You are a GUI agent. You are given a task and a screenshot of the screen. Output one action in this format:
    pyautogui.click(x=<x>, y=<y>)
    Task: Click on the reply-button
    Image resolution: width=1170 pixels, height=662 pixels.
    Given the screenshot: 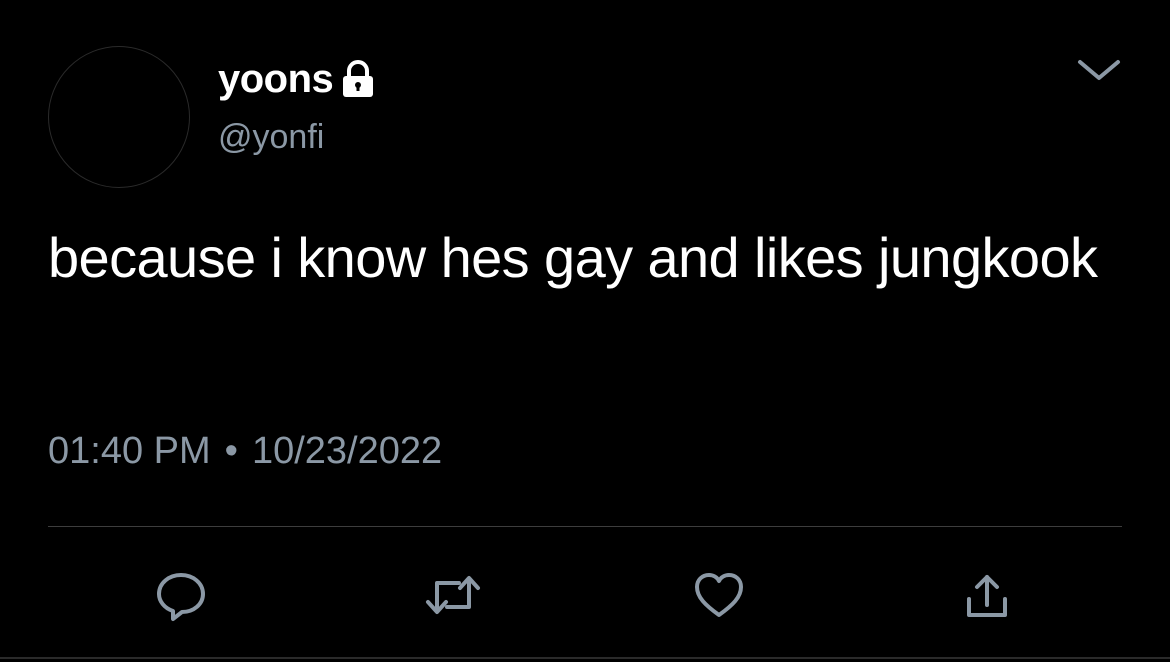 What is the action you would take?
    pyautogui.click(x=181, y=595)
    